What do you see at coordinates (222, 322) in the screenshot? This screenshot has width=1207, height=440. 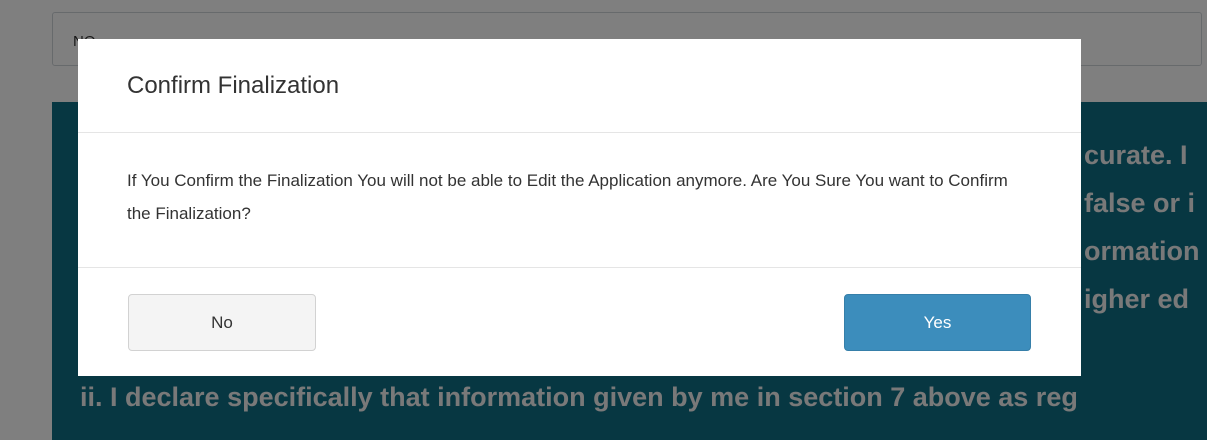 I see `no-button: No` at bounding box center [222, 322].